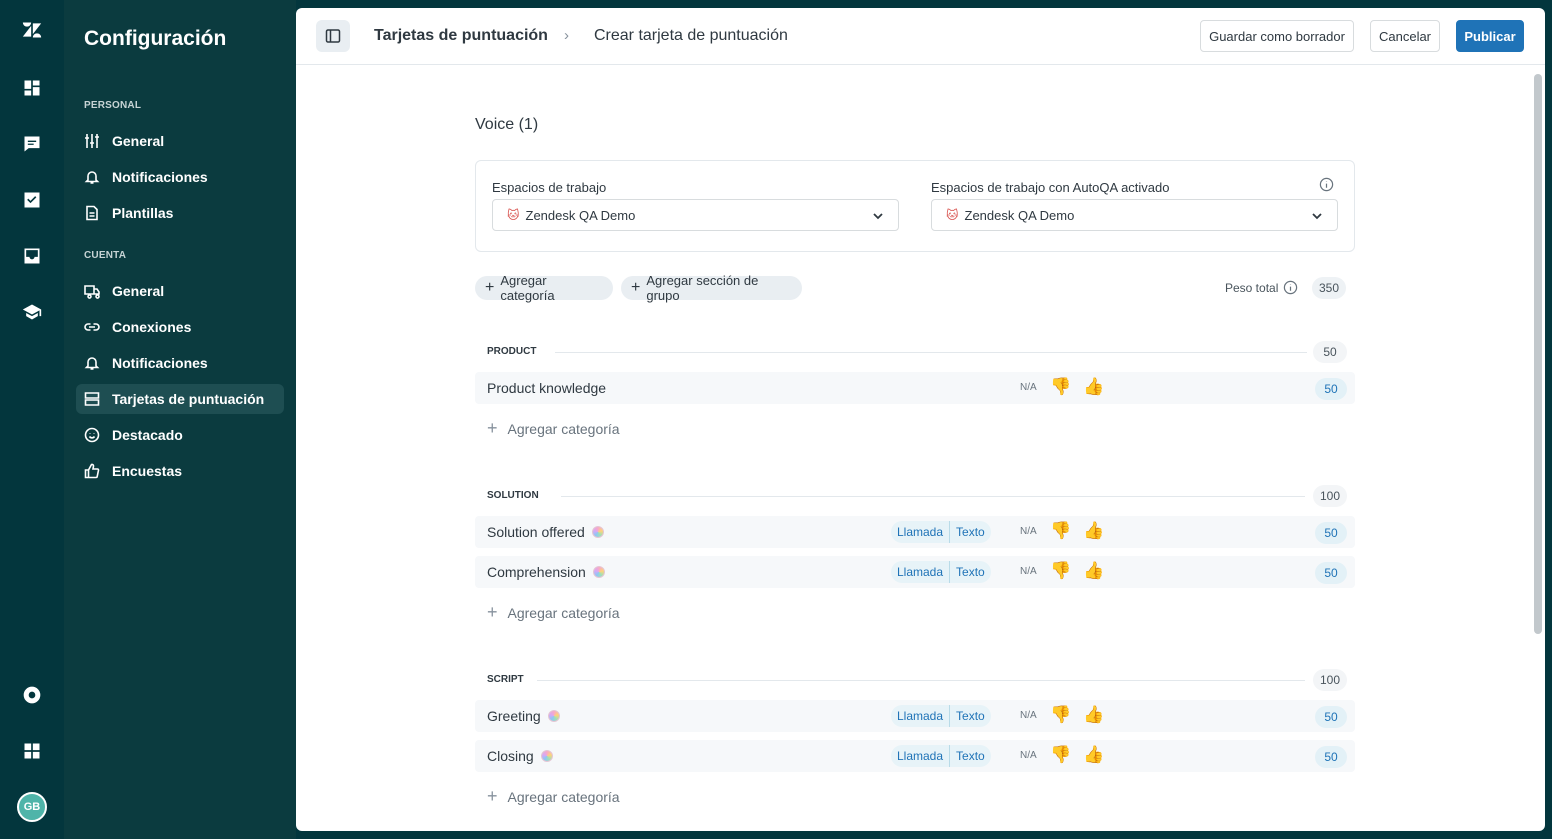 This screenshot has width=1552, height=839. I want to click on group-divider, so click(933, 496).